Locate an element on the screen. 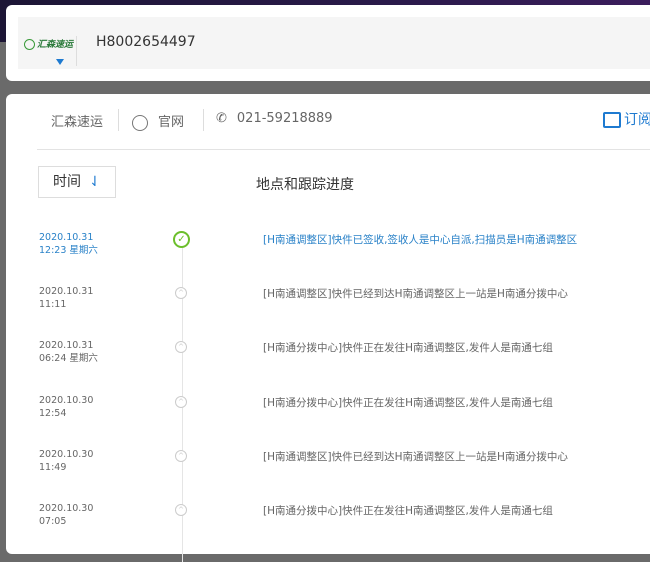 Image resolution: width=650 pixels, height=562 pixels. globe-icon is located at coordinates (140, 122).